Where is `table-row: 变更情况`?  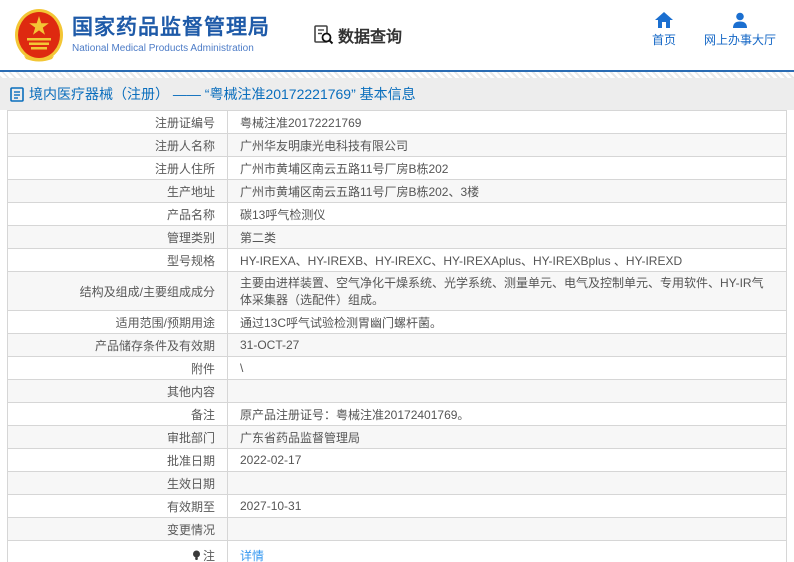 table-row: 变更情况 is located at coordinates (397, 529).